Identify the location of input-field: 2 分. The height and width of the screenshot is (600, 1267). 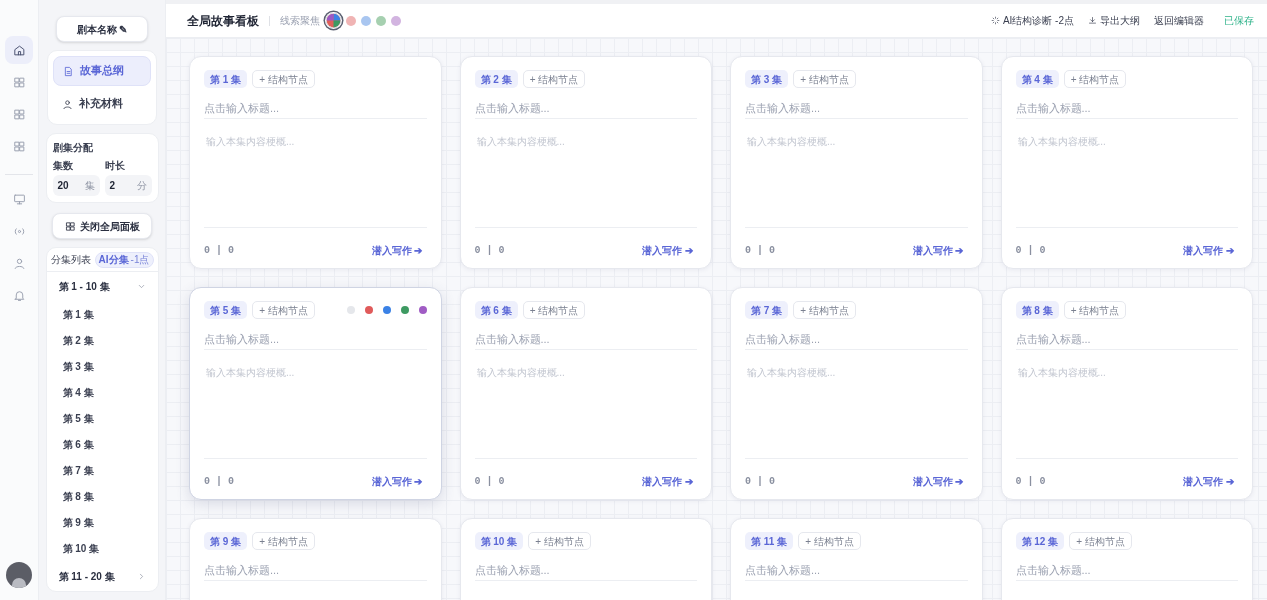
(128, 185).